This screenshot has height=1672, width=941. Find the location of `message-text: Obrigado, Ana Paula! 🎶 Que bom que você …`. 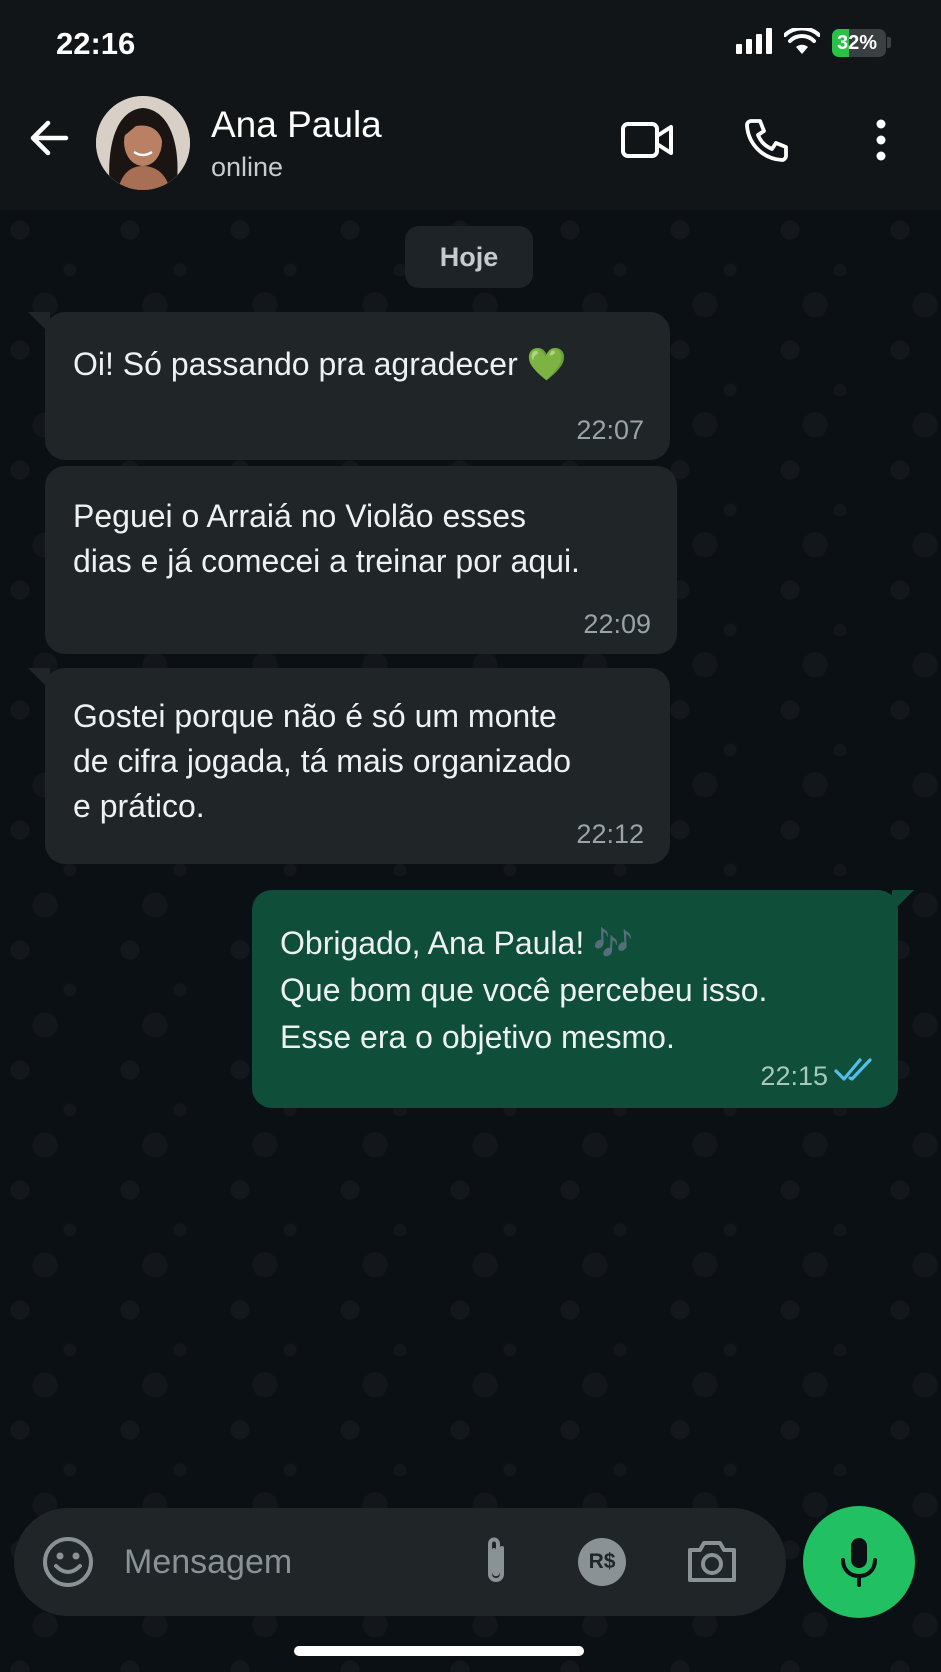

message-text: Obrigado, Ana Paula! 🎶 Que bom que você … is located at coordinates (524, 990).